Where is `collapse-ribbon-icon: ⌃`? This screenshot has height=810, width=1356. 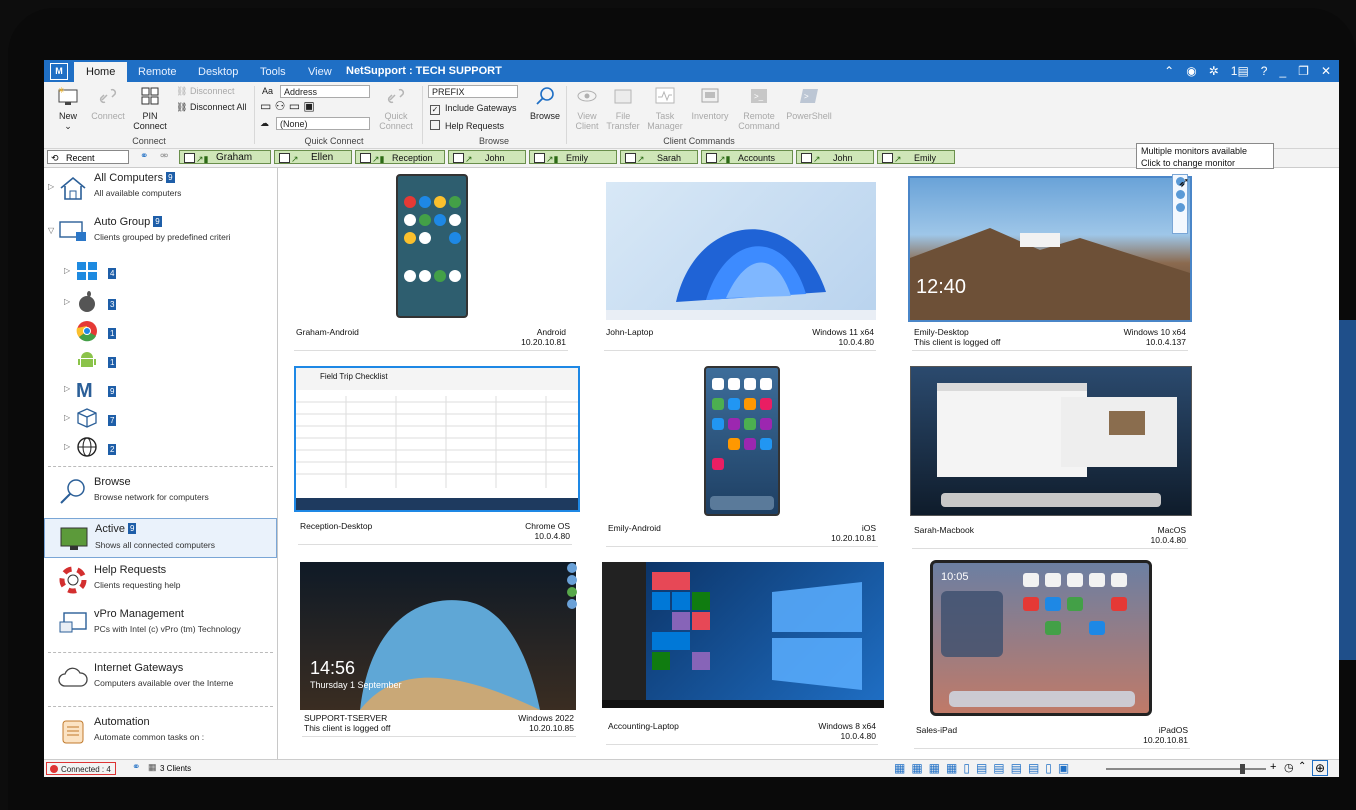 collapse-ribbon-icon: ⌃ is located at coordinates (1169, 71).